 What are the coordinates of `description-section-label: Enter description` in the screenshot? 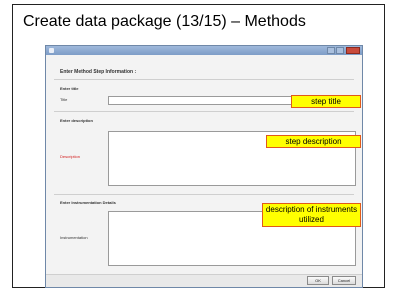 It's located at (76, 120).